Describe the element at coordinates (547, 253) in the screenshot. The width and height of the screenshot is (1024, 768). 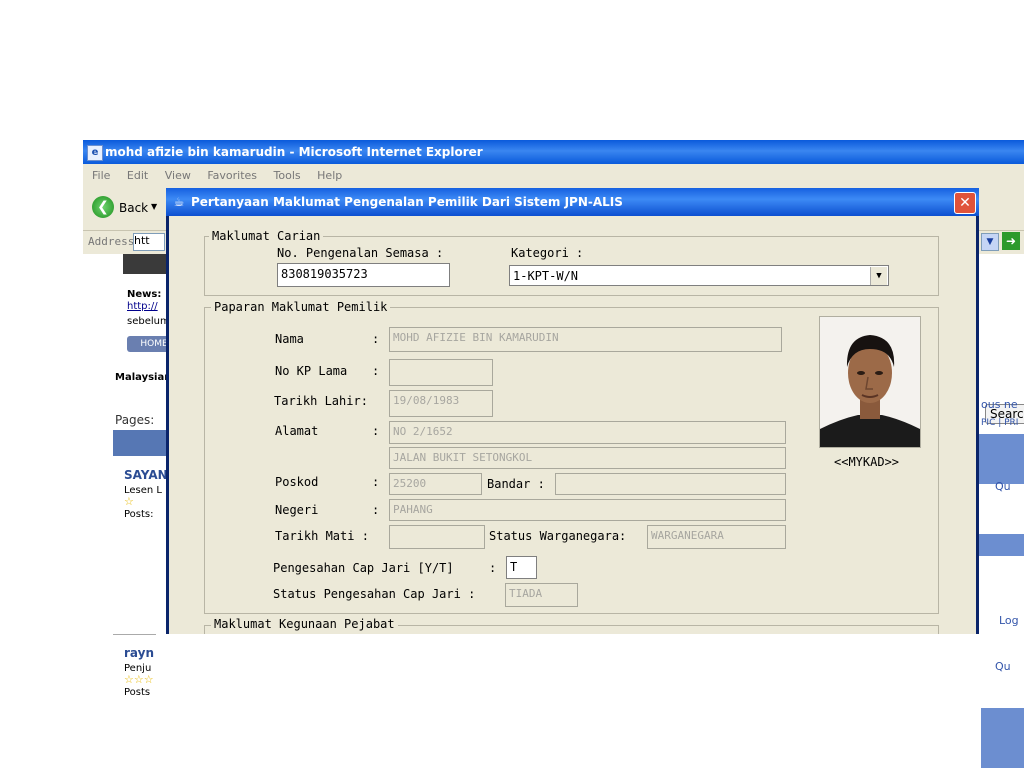
I see `category-label: Kategori :` at that location.